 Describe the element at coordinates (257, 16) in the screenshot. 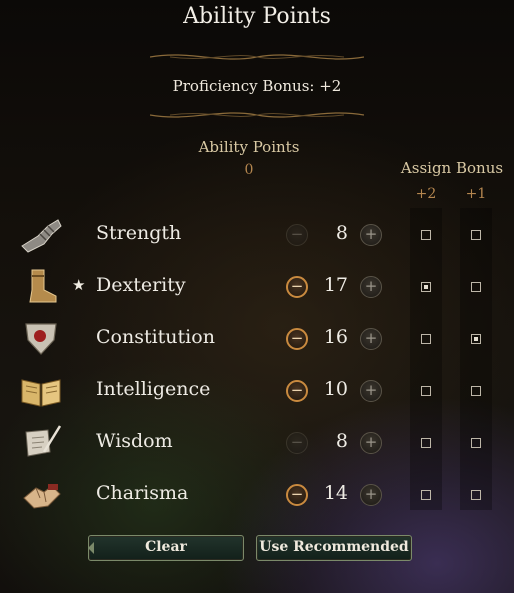

I see `page-title: Ability Points` at that location.